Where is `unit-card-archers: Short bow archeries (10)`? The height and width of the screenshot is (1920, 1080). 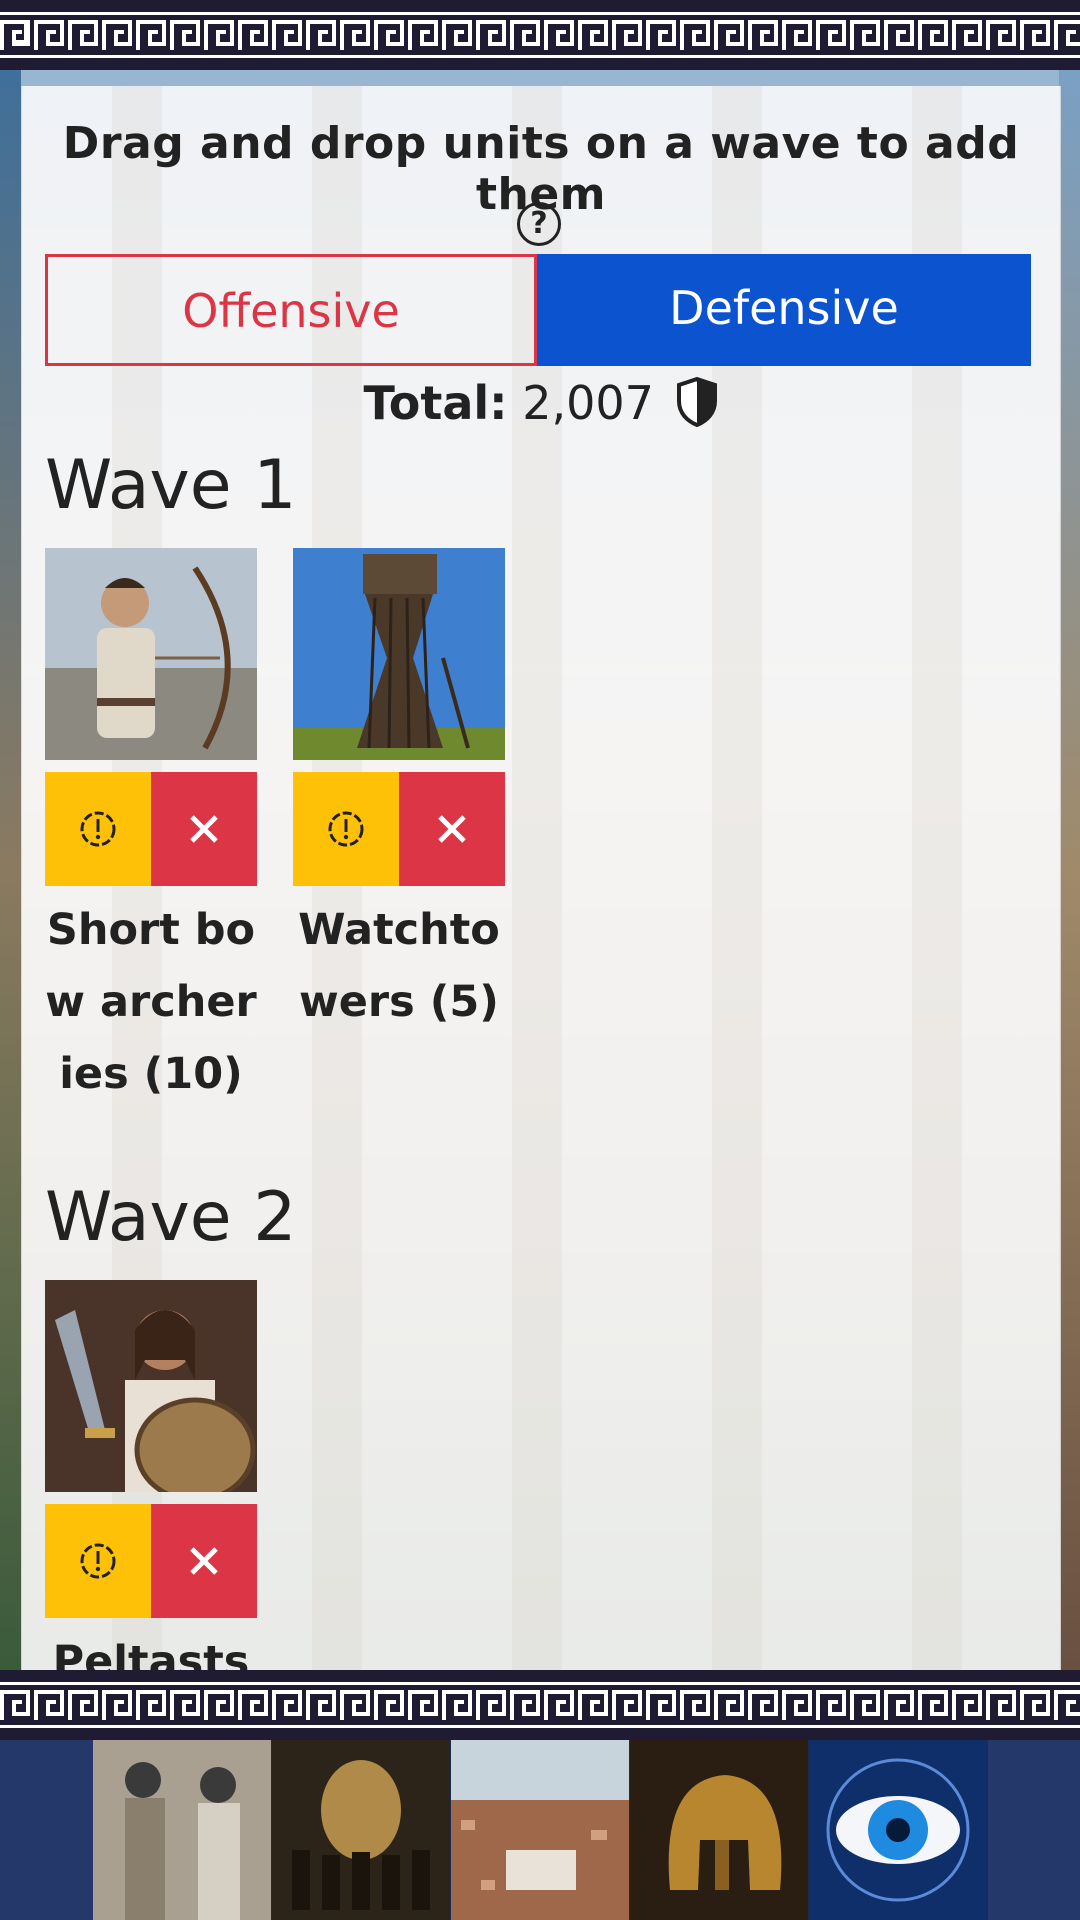 unit-card-archers: Short bow archeries (10) is located at coordinates (151, 829).